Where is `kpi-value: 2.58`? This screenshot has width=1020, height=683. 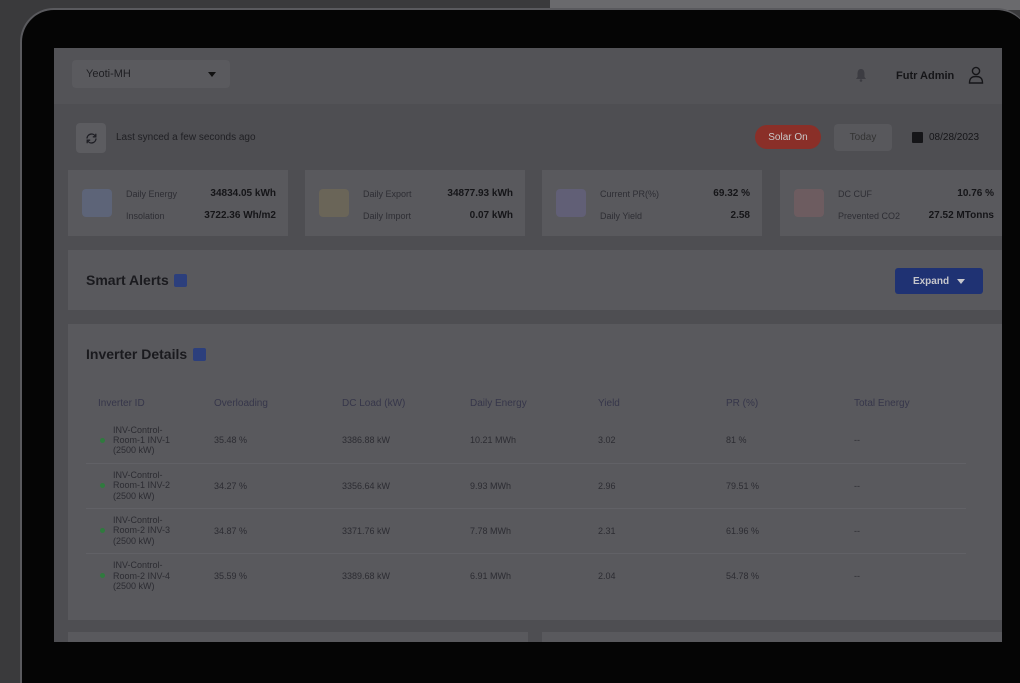 kpi-value: 2.58 is located at coordinates (740, 215).